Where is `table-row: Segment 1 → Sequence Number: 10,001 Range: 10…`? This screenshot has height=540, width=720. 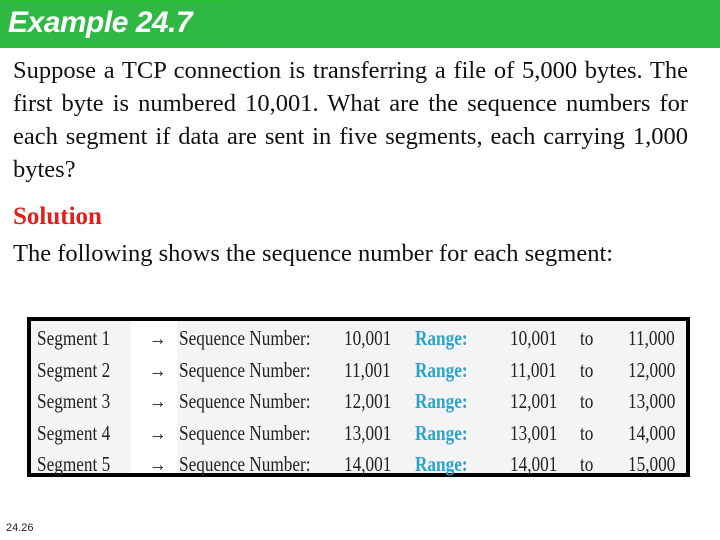
table-row: Segment 1 → Sequence Number: 10,001 Range: 10… is located at coordinates (358, 337).